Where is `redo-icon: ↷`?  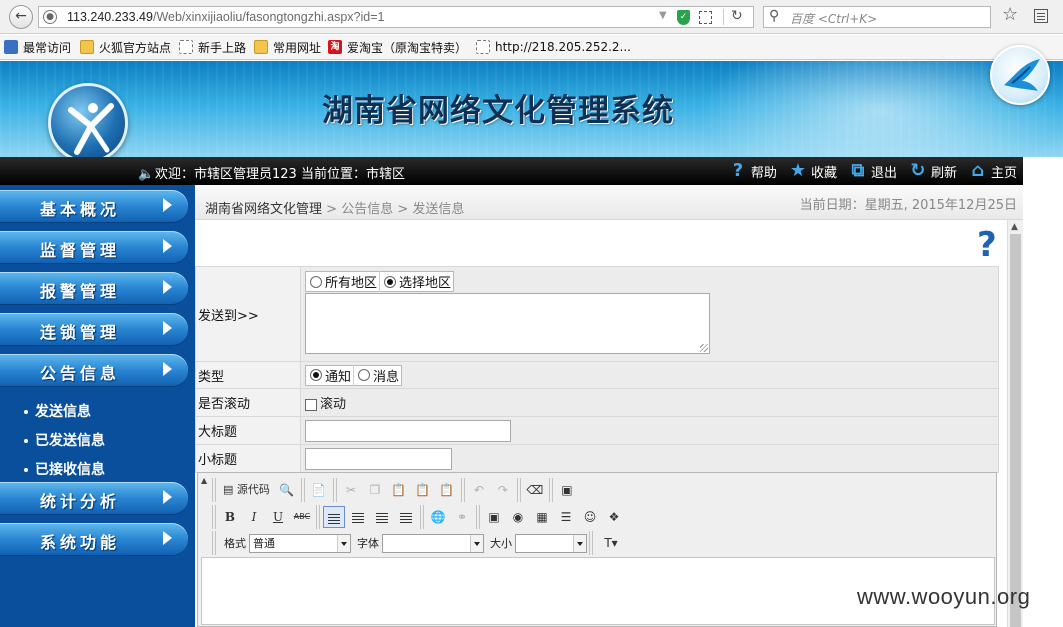
redo-icon: ↷ is located at coordinates (503, 490).